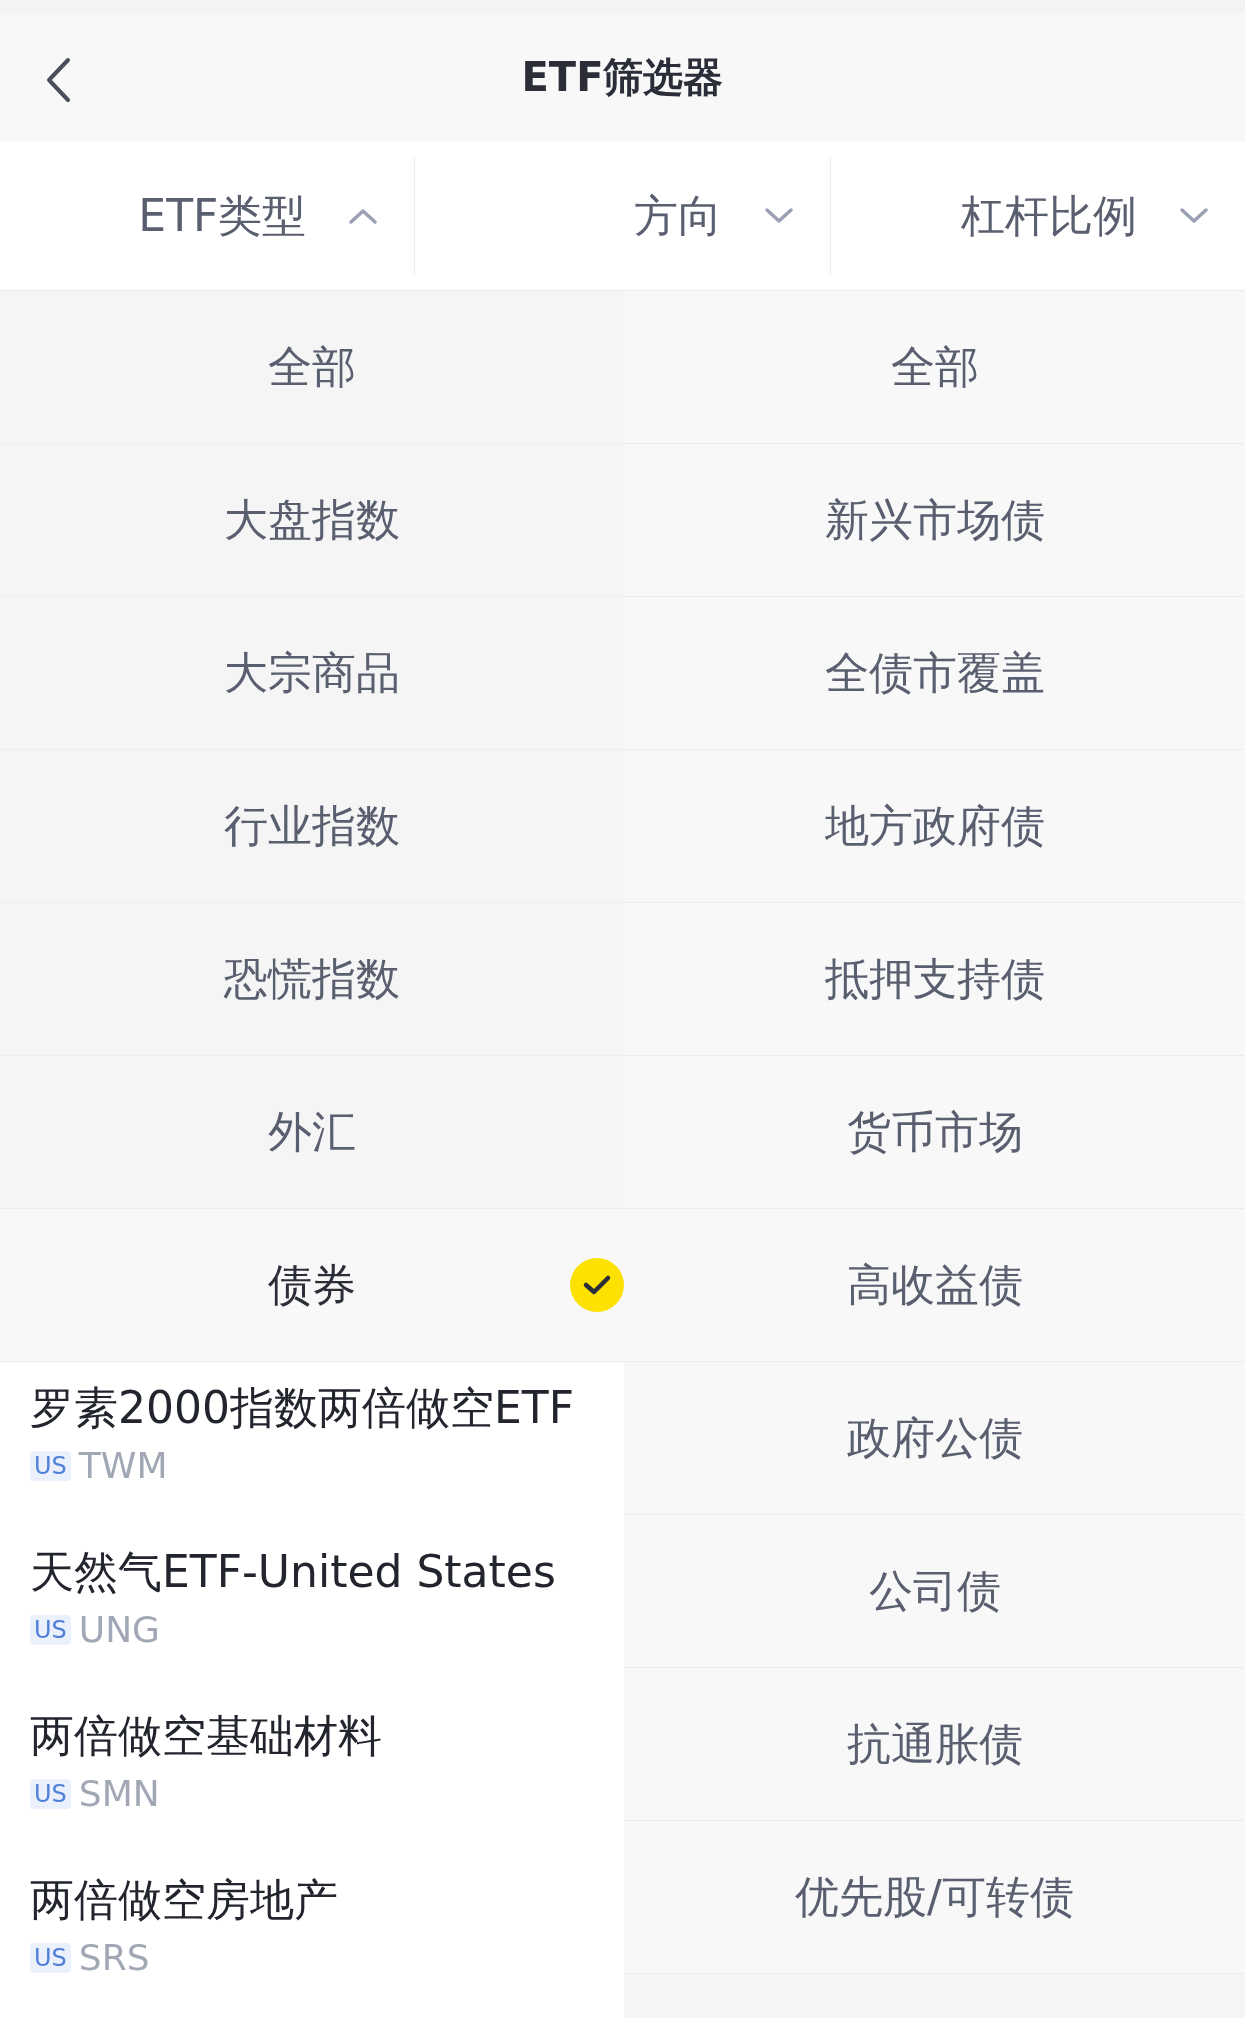 This screenshot has height=2018, width=1245. Describe the element at coordinates (58, 79) in the screenshot. I see `back-icon` at that location.